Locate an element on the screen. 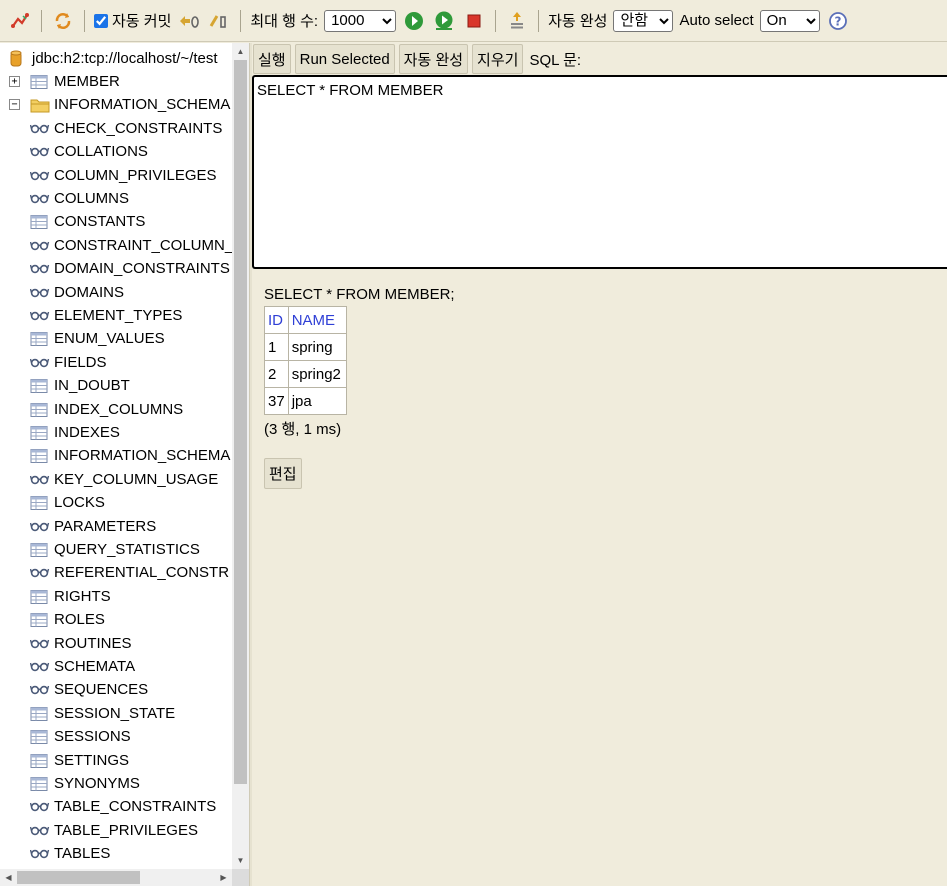  scroll-right-icon: ▶ is located at coordinates (223, 877).